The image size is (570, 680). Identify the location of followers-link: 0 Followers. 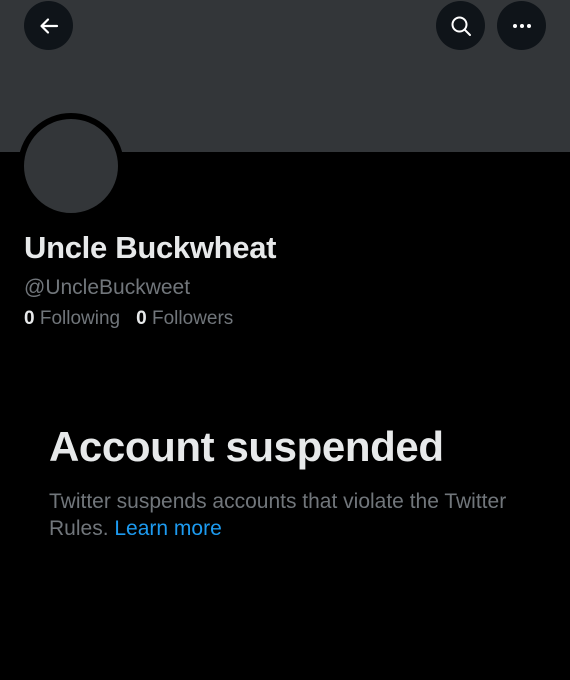
(184, 318).